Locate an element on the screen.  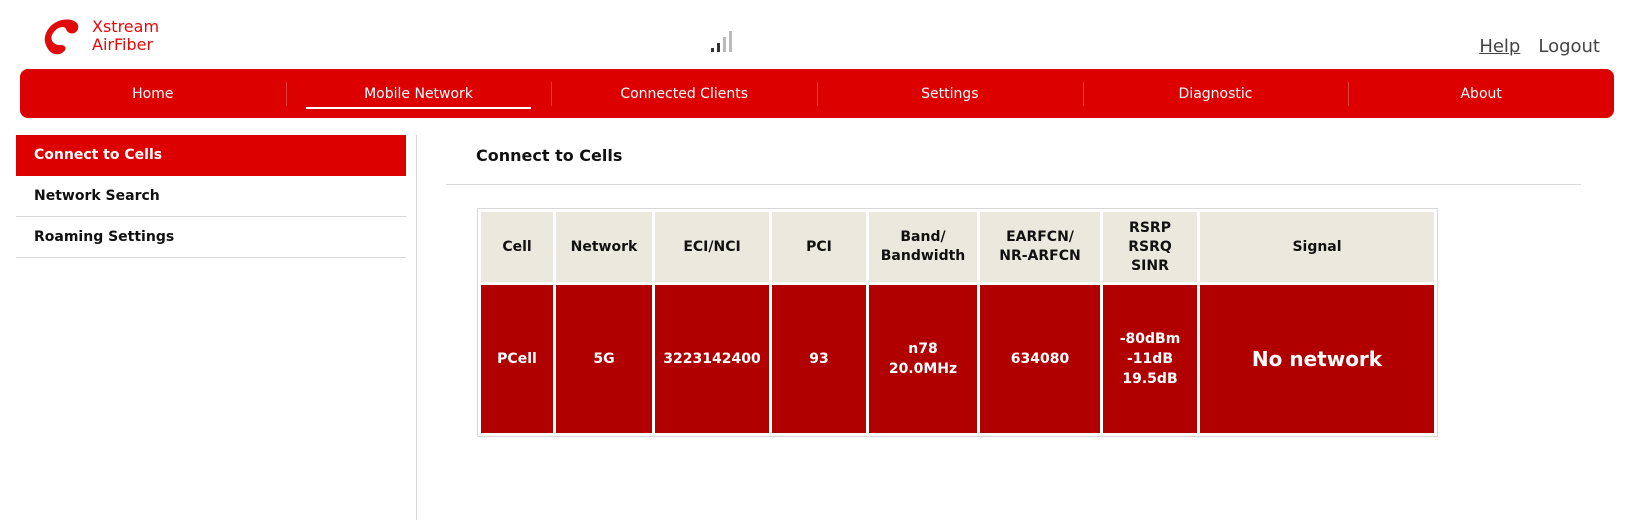
col-header-pci: PCI is located at coordinates (819, 247).